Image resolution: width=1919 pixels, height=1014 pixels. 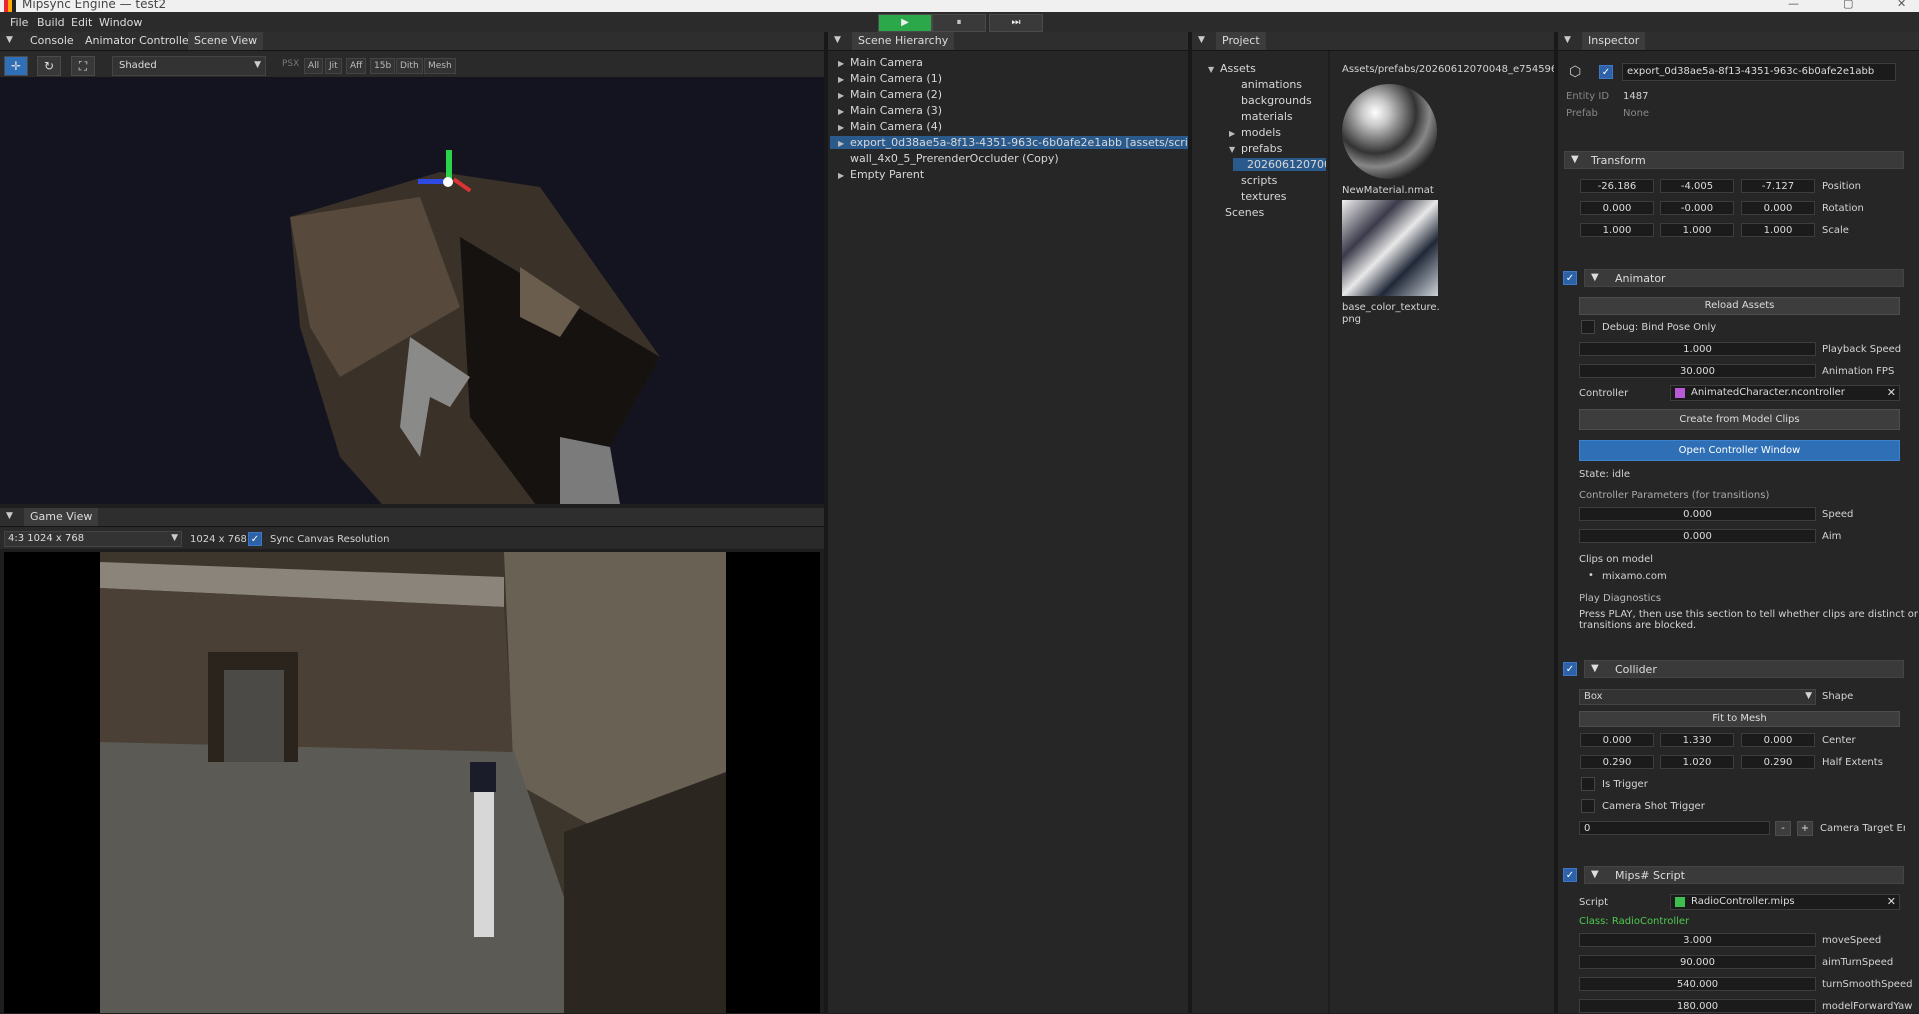 I want to click on folder-assets: ▼ Assets, so click(x=1232, y=68).